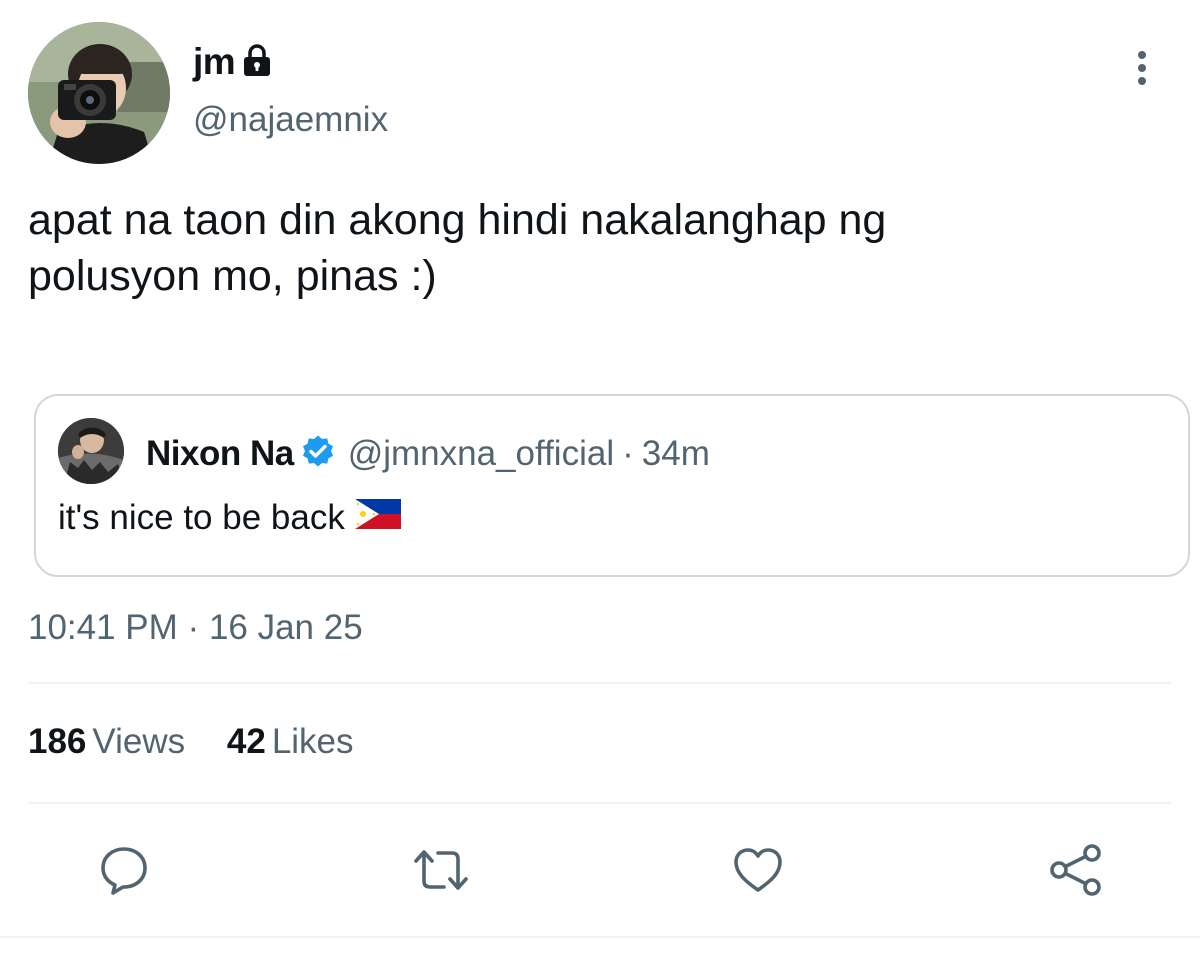 The width and height of the screenshot is (1200, 954). What do you see at coordinates (676, 454) in the screenshot?
I see `quoted-tweet-time: 34m` at bounding box center [676, 454].